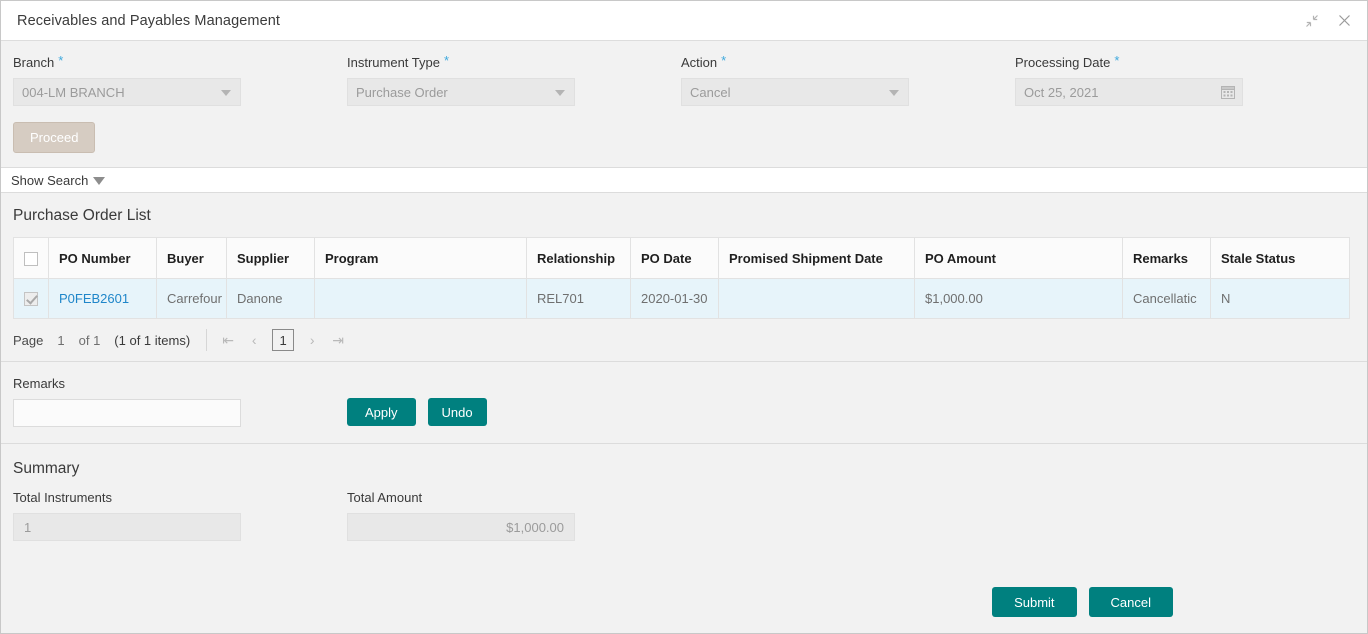  What do you see at coordinates (1034, 602) in the screenshot?
I see `submit-button: Submit` at bounding box center [1034, 602].